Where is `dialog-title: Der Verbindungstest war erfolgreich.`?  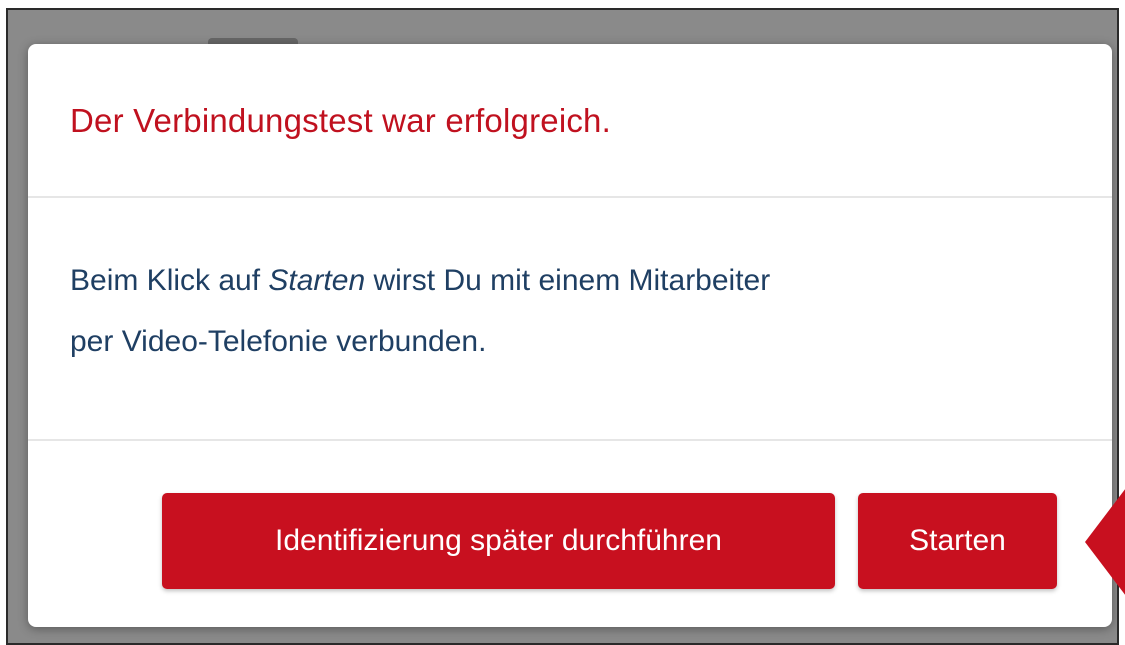 dialog-title: Der Verbindungstest war erfolgreich. is located at coordinates (340, 120).